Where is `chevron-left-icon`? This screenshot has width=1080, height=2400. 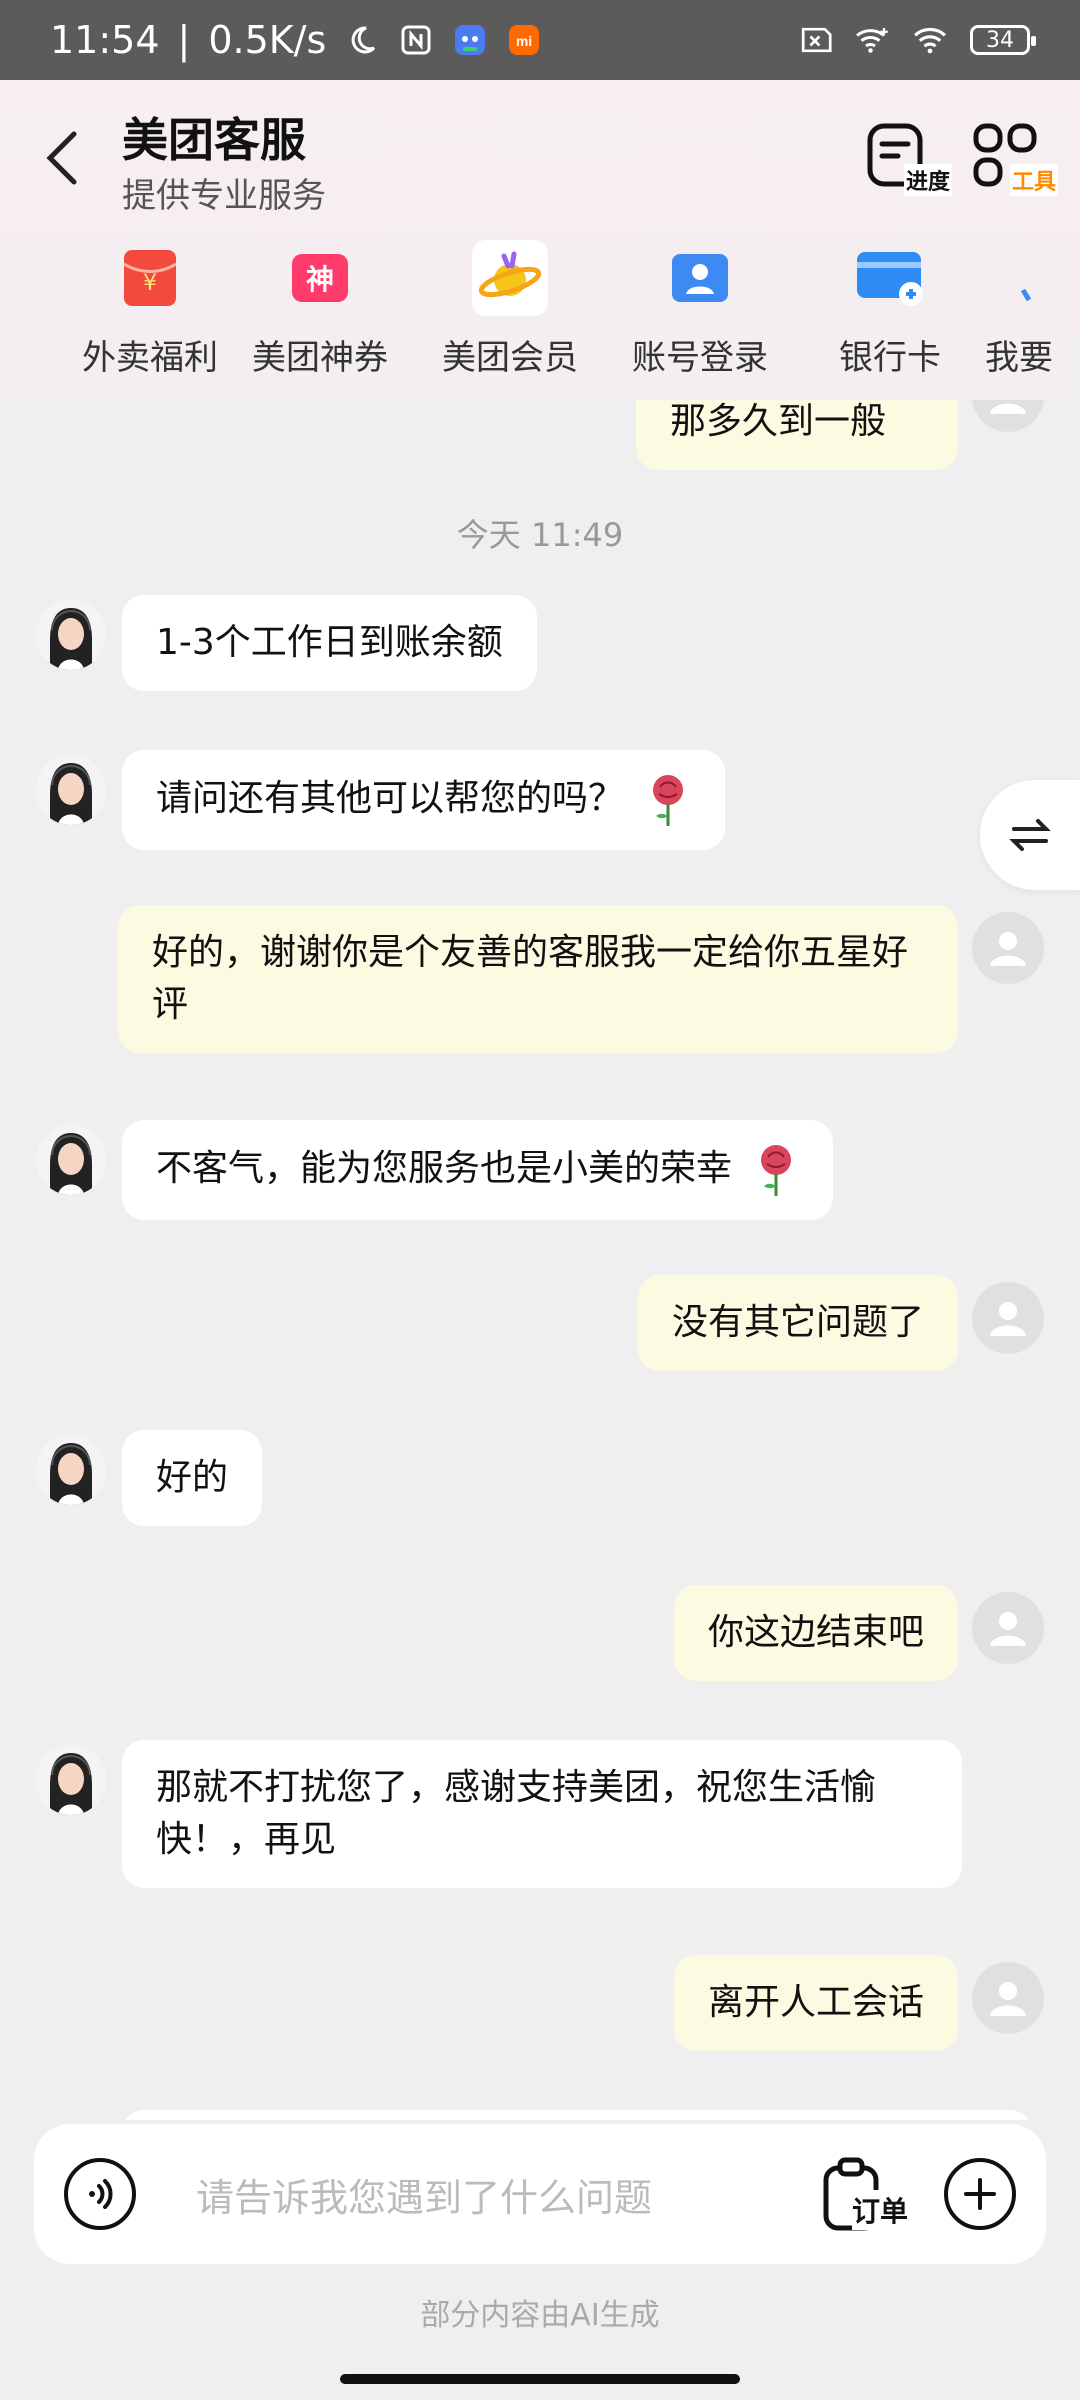 chevron-left-icon is located at coordinates (61, 158).